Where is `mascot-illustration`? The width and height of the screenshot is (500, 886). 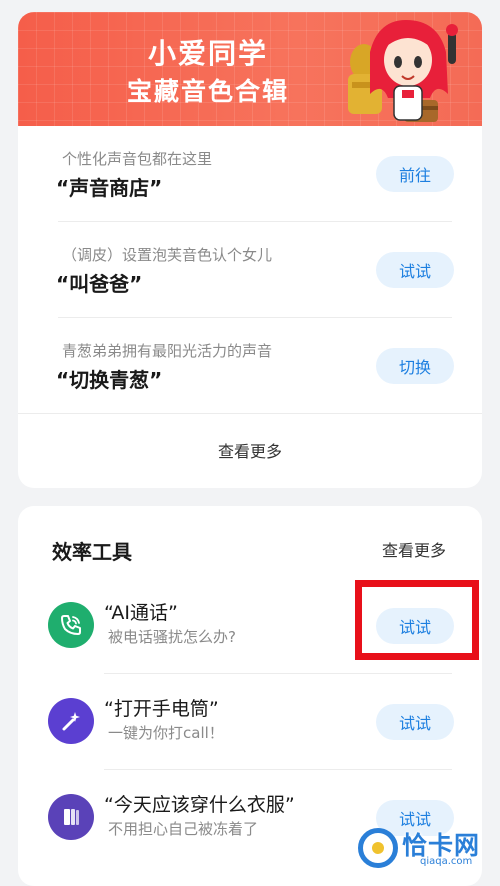
mascot-illustration is located at coordinates (403, 71).